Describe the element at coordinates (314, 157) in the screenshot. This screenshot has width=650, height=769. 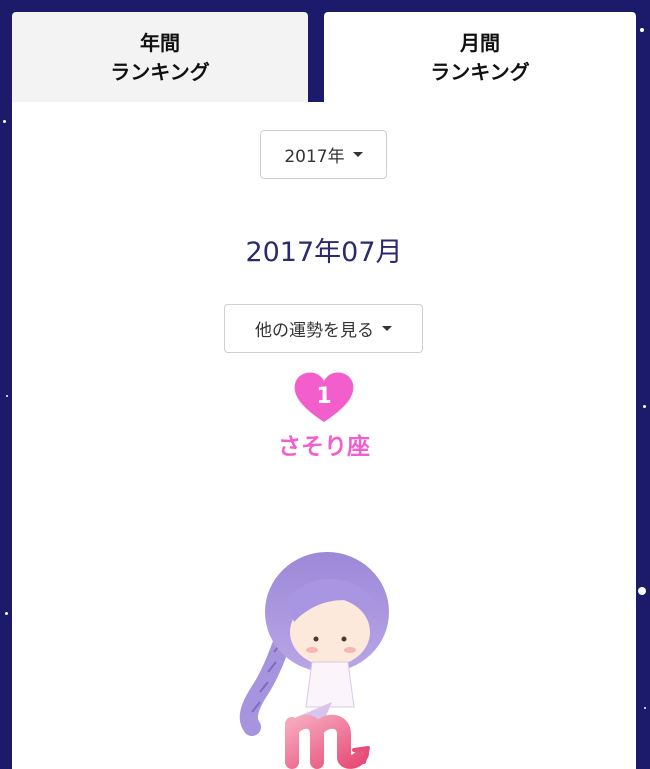
I see `year-select-label: 2017年` at that location.